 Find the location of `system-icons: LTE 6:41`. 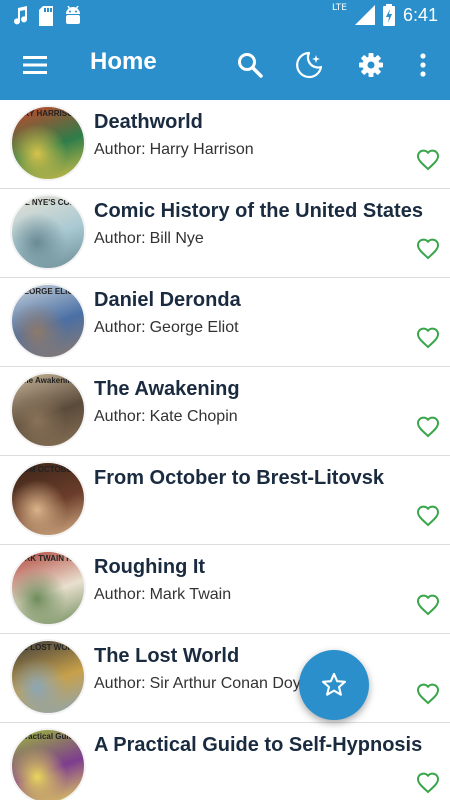

system-icons: LTE 6:41 is located at coordinates (384, 14).